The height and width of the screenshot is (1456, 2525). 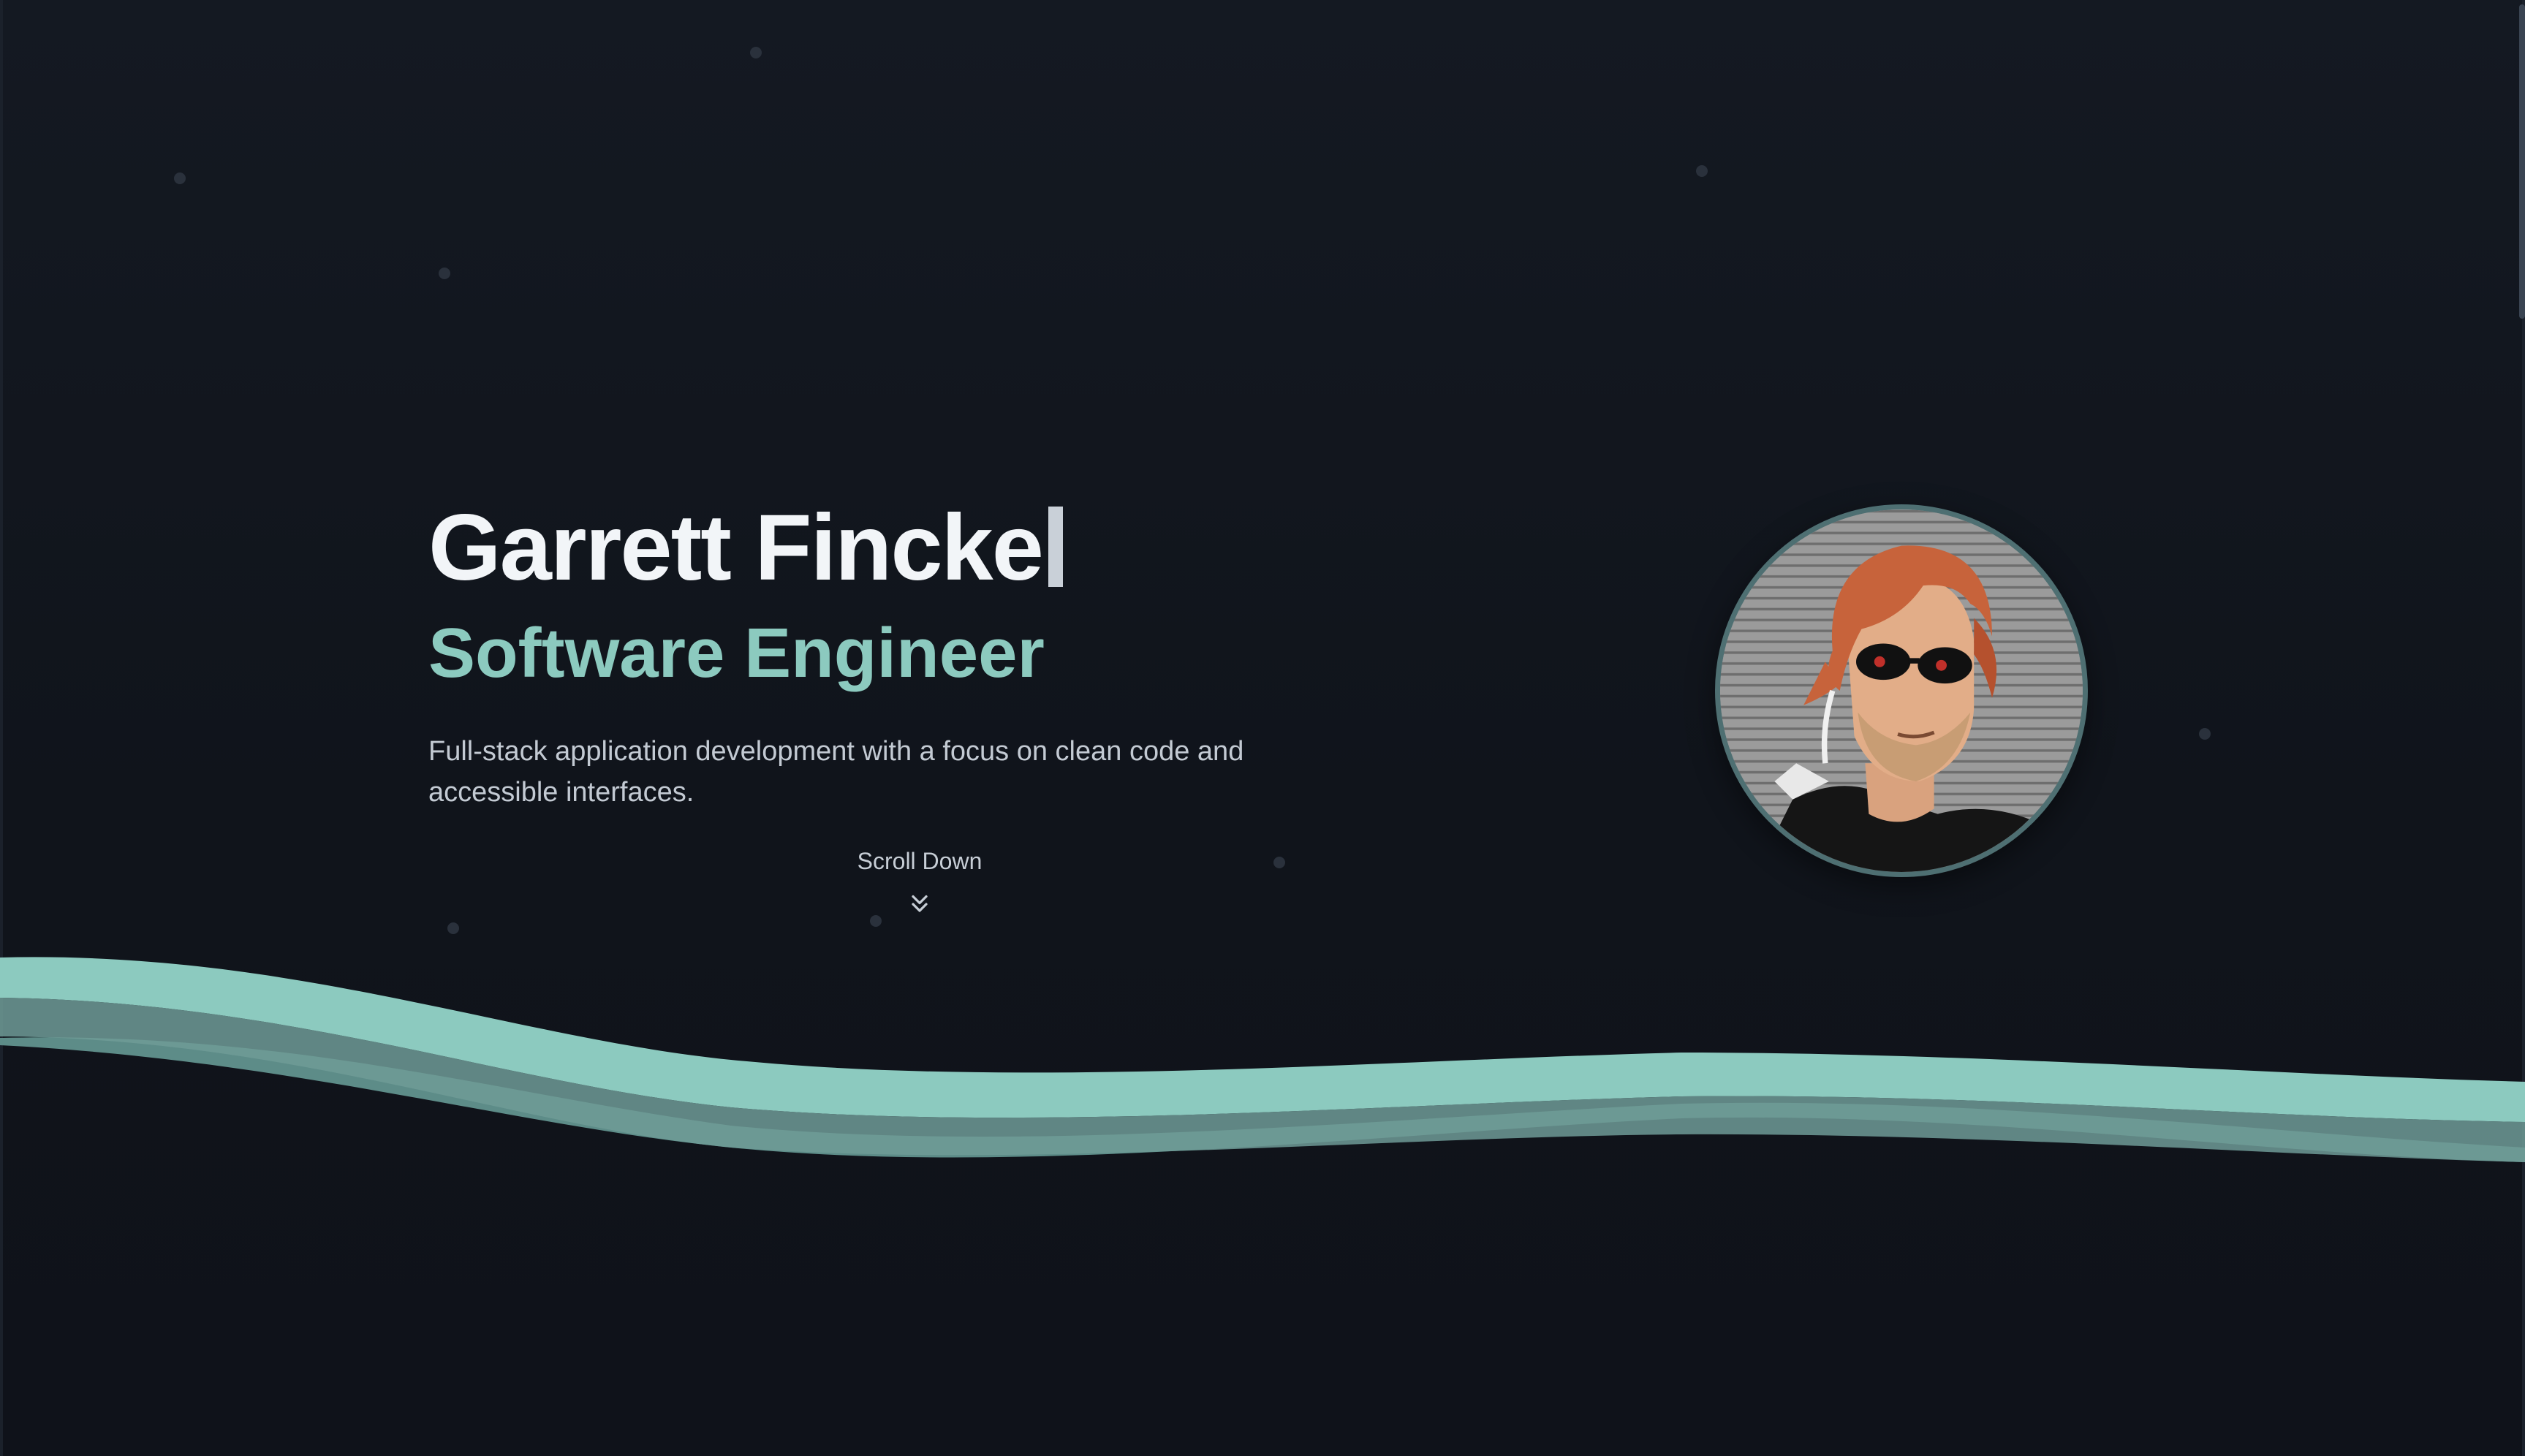 I want to click on avatar-illustration, so click(x=1902, y=690).